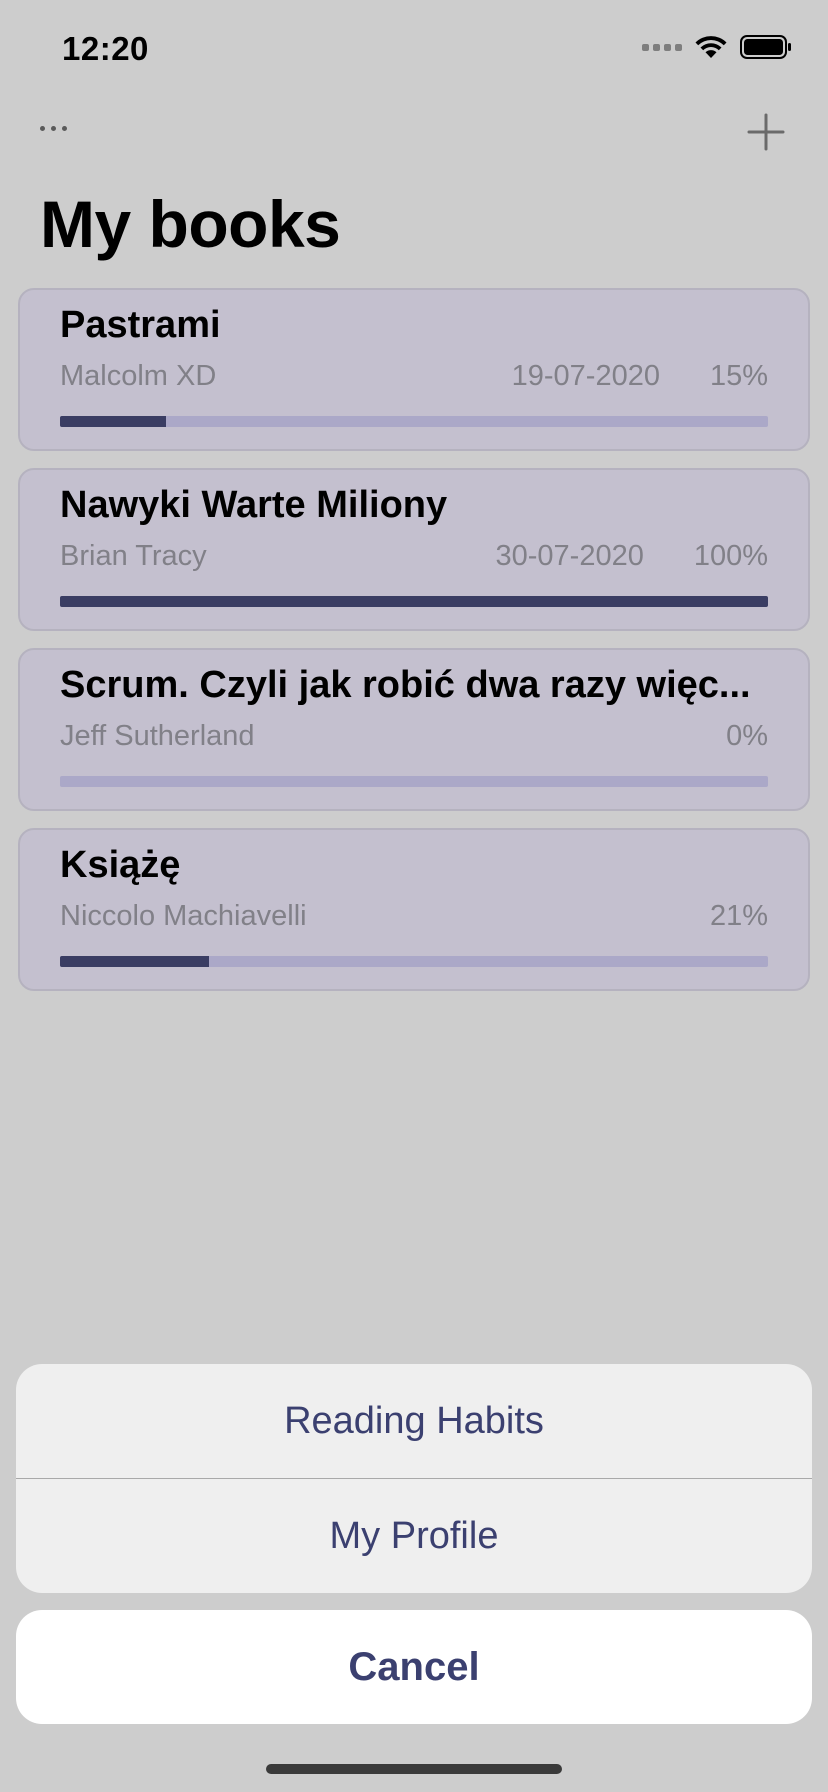  What do you see at coordinates (414, 376) in the screenshot?
I see `book-meta: Malcolm XD 19-07-2020 15%` at bounding box center [414, 376].